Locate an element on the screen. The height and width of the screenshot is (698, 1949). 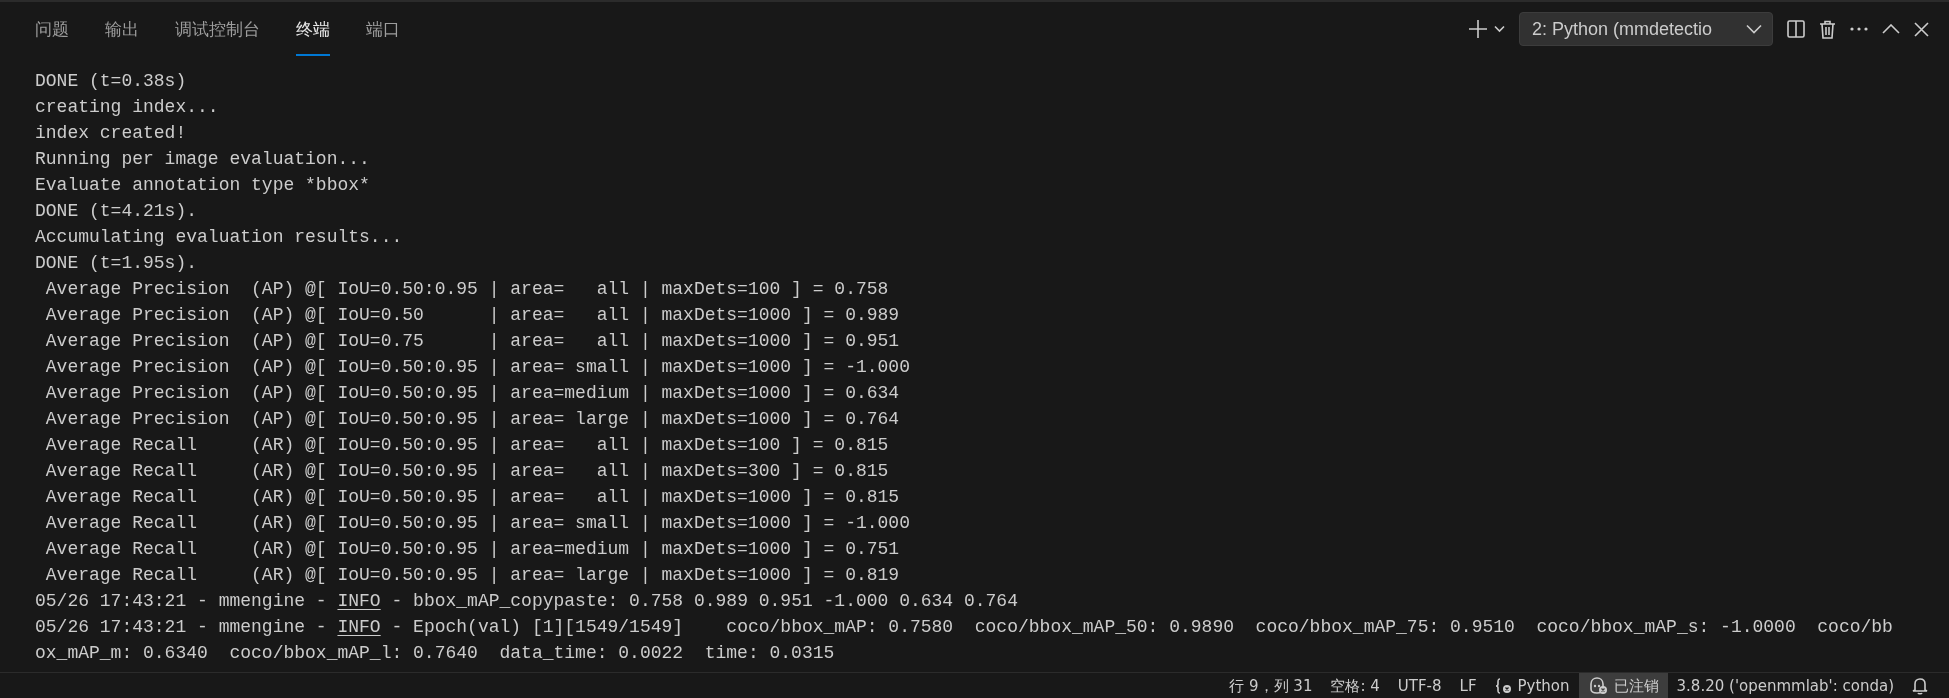
terminal-line: DONE (t=4.21s). is located at coordinates (116, 211).